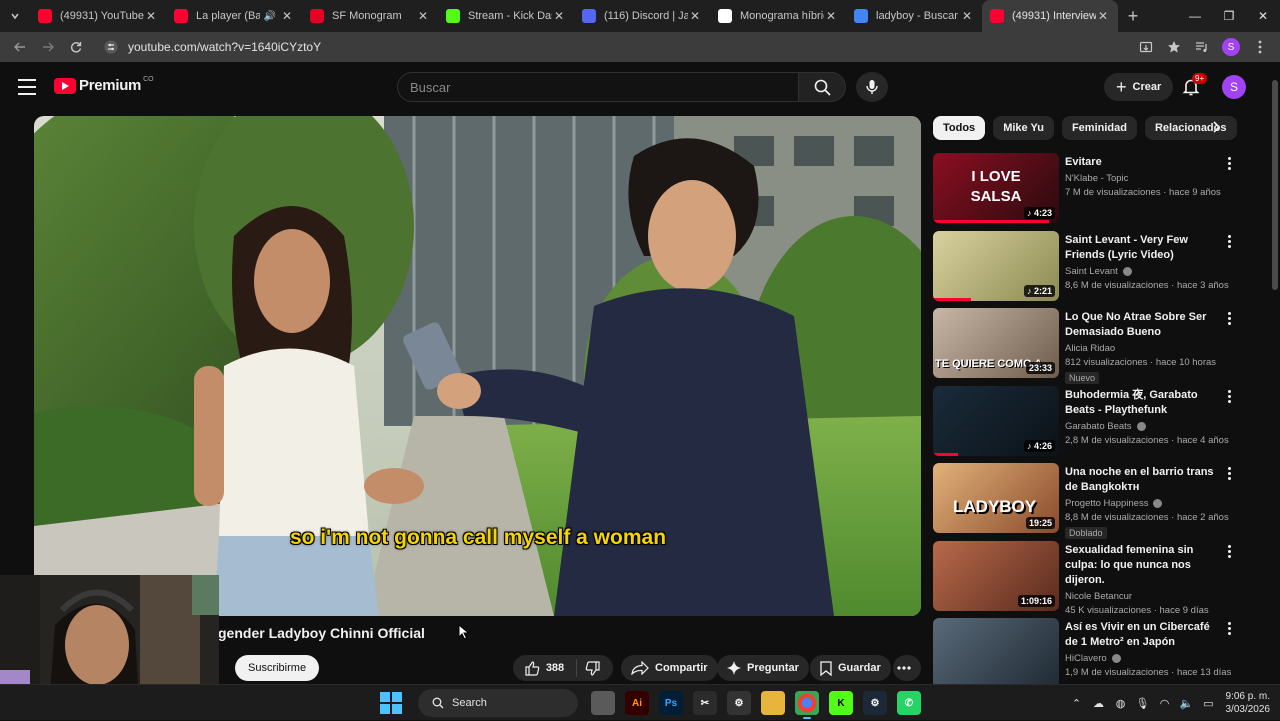 The height and width of the screenshot is (721, 1280). I want to click on address-bar: youtube.com/watch?v=1640iCYztoY, so click(614, 47).